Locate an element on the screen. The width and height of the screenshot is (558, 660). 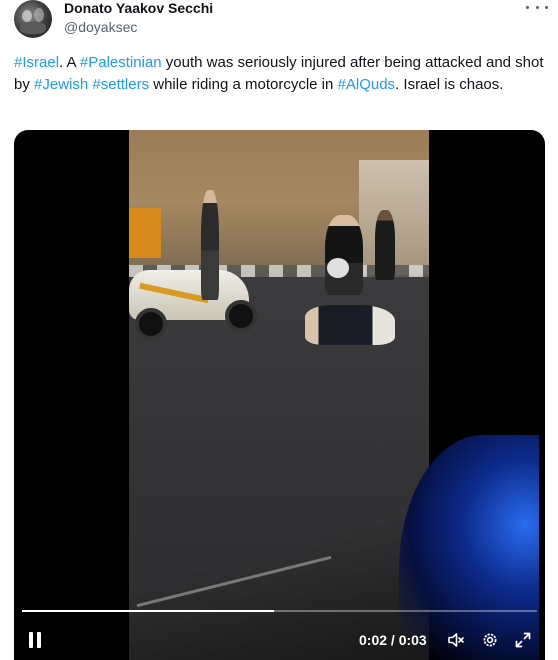
hashtag-link: #AlQuds is located at coordinates (367, 84).